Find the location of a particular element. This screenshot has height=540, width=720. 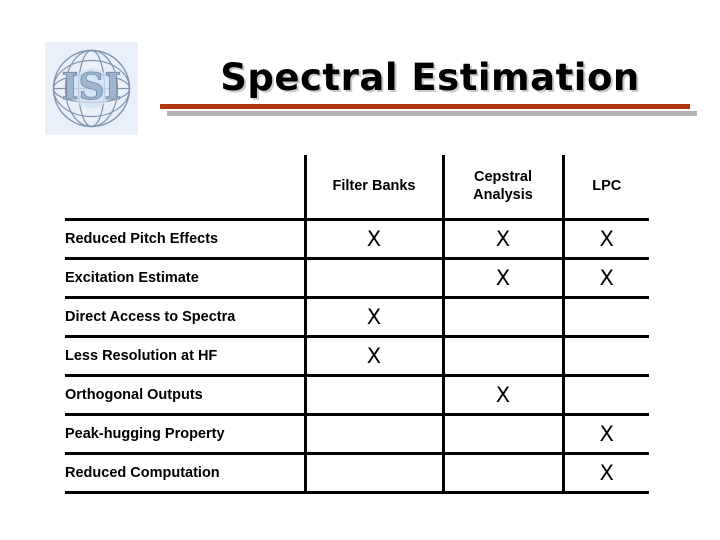

cell-less-resolution-at-hf-lpc is located at coordinates (605, 356).